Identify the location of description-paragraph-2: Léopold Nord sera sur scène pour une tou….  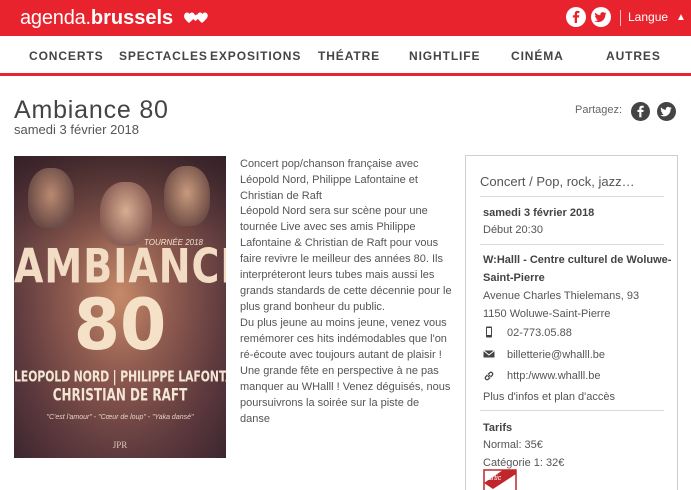
(346, 259).